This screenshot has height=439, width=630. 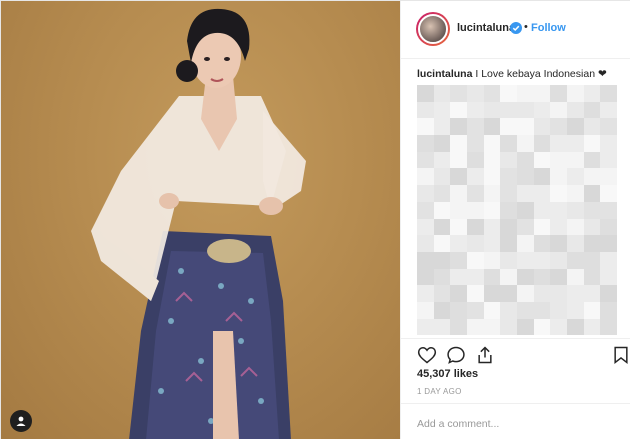 I want to click on follow-button: Follow, so click(x=548, y=28).